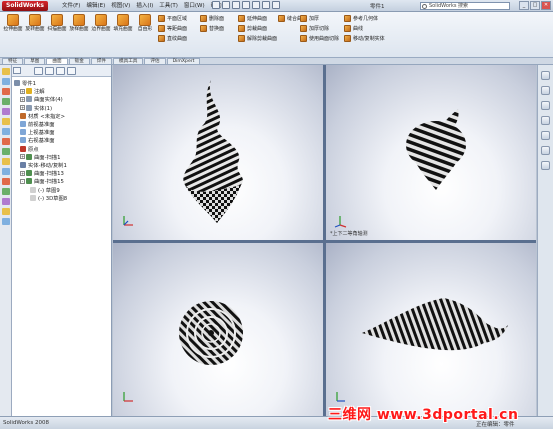  I want to click on command-tab: 特征, so click(13, 61).